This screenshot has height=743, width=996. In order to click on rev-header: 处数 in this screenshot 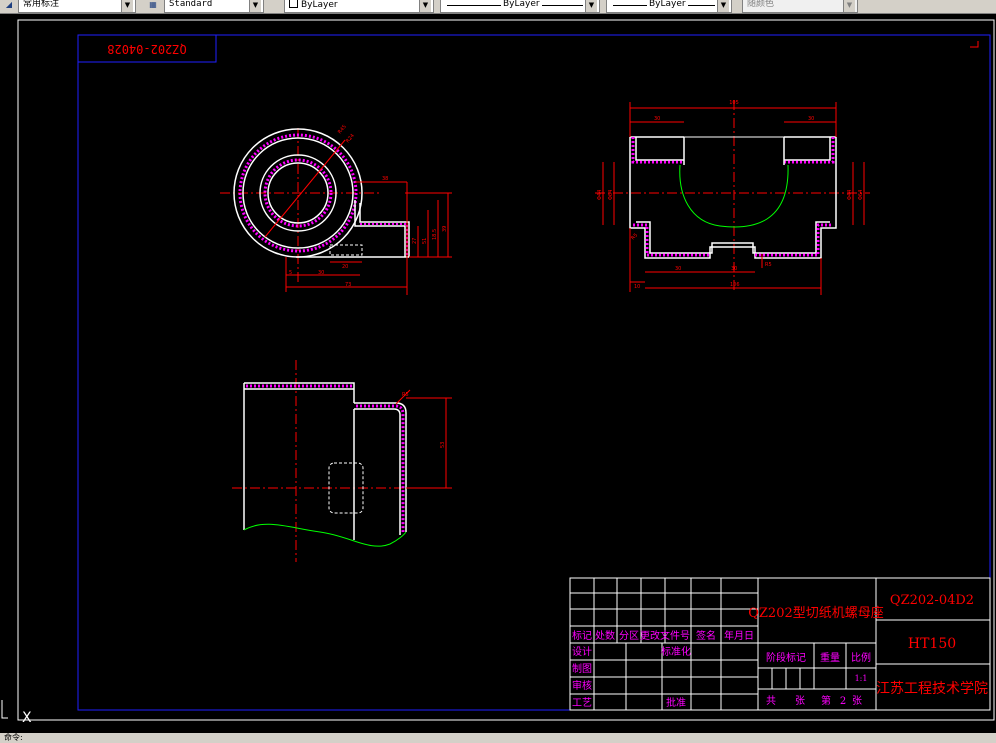, I will do `click(605, 635)`.